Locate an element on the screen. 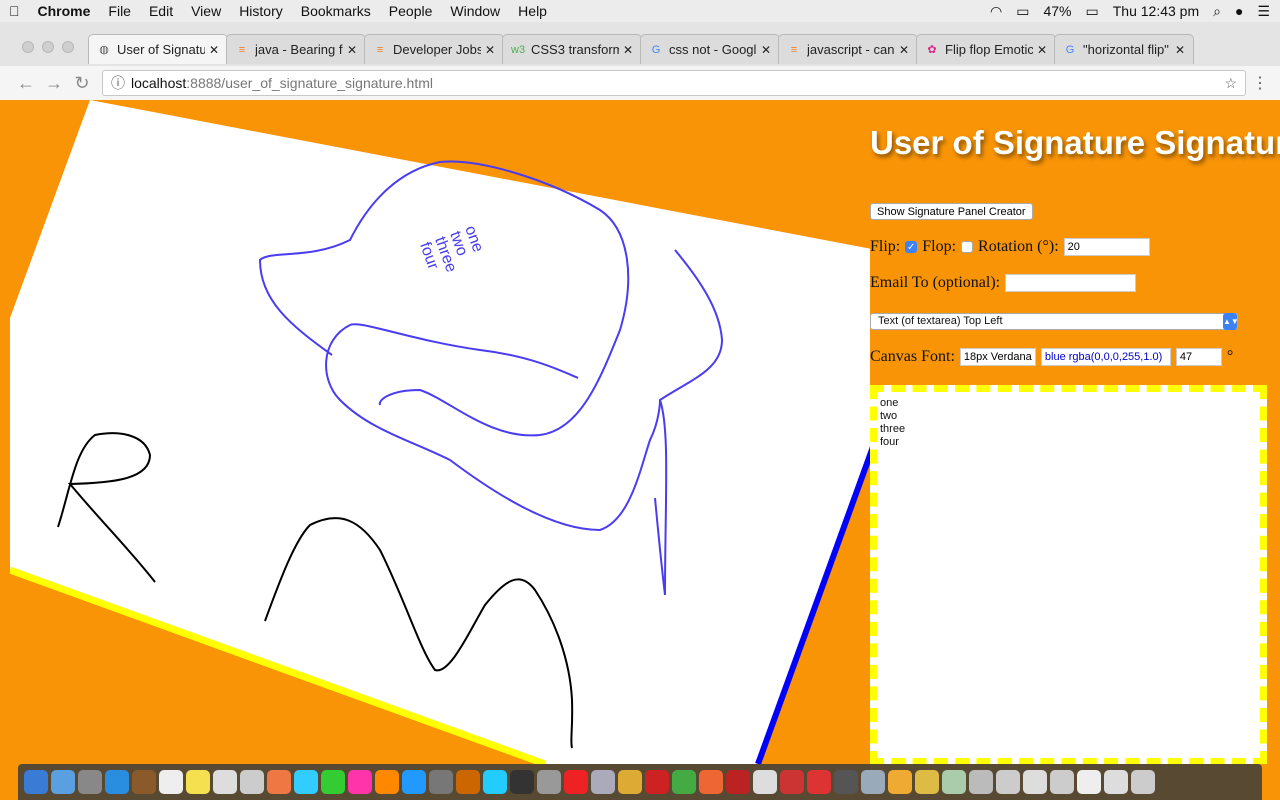 Image resolution: width=1280 pixels, height=800 pixels. stackoverflow-icon: ≡ is located at coordinates (242, 49).